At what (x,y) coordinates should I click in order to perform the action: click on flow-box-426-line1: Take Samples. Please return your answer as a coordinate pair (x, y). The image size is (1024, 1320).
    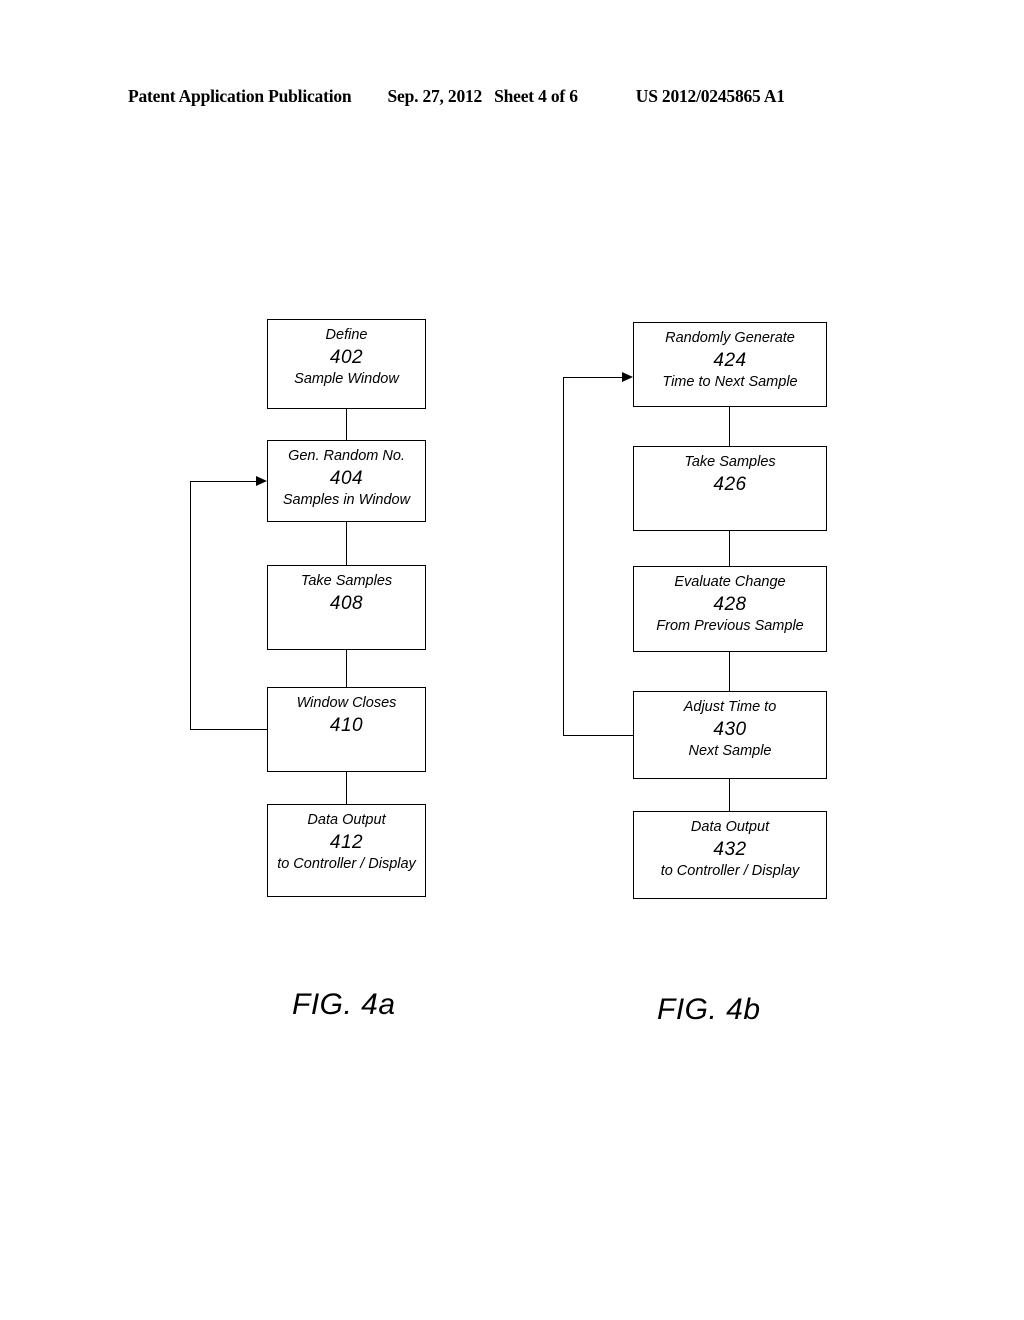
    Looking at the image, I should click on (730, 462).